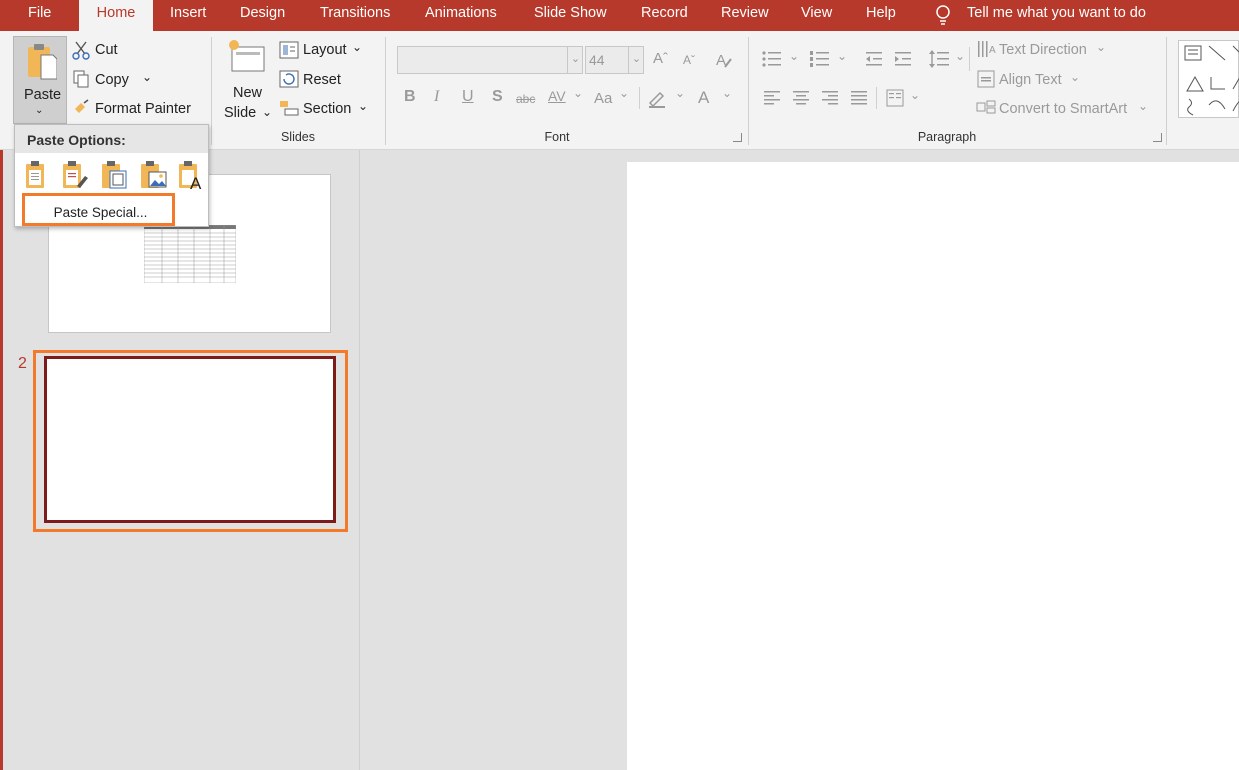 The image size is (1239, 770). What do you see at coordinates (660, 58) in the screenshot?
I see `increase-font-size-icon: Aˆ` at bounding box center [660, 58].